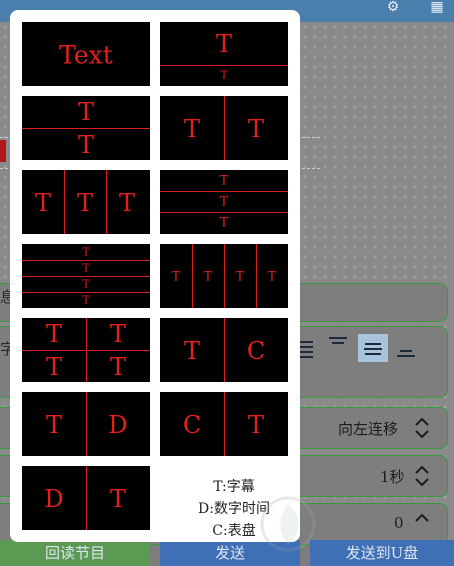 The height and width of the screenshot is (566, 454). I want to click on number-value: 0, so click(399, 523).